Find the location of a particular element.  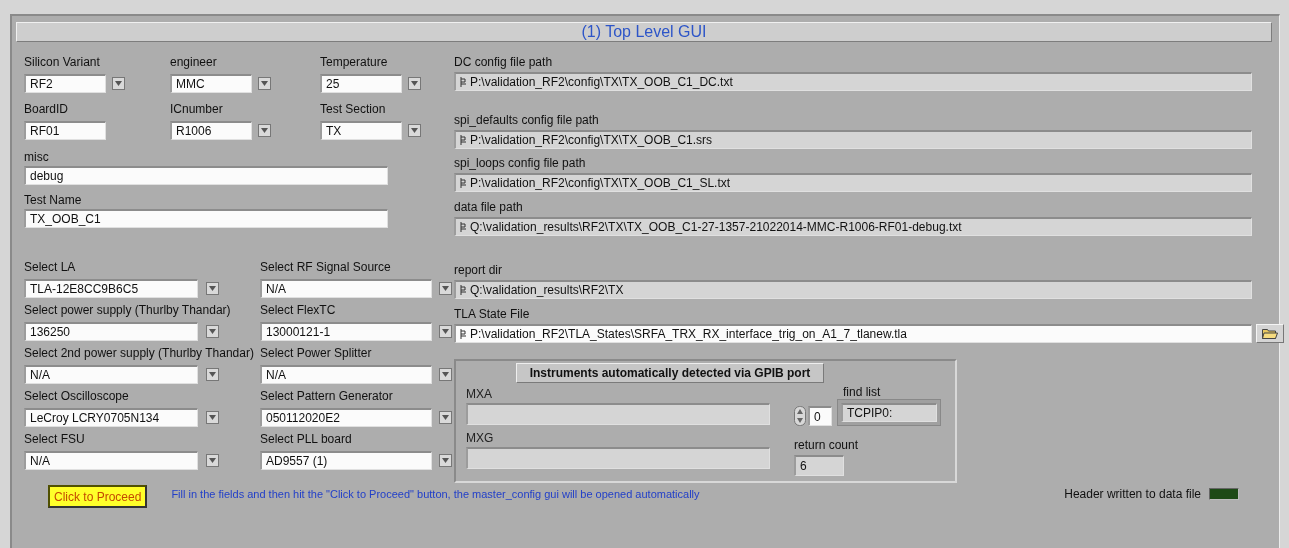

combo-field: 136250 is located at coordinates (111, 331).